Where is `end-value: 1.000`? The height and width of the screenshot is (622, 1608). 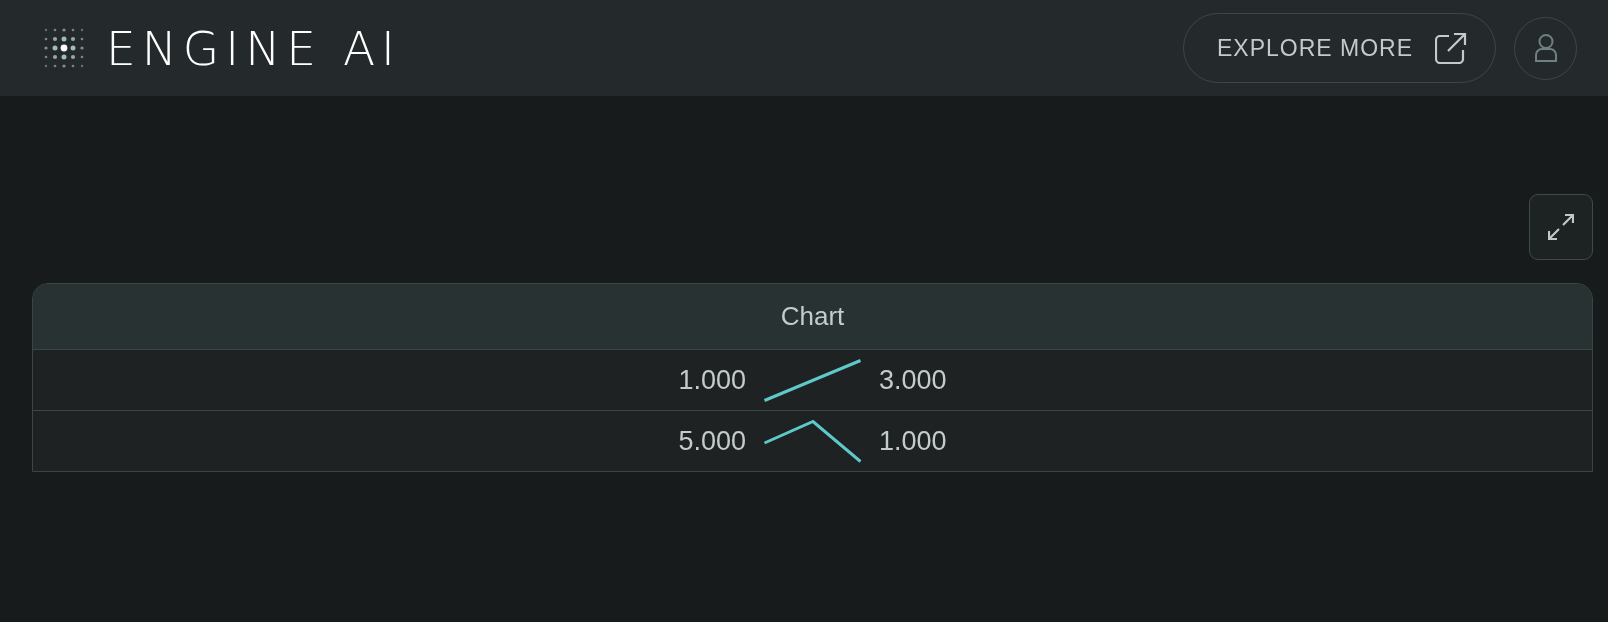 end-value: 1.000 is located at coordinates (913, 441).